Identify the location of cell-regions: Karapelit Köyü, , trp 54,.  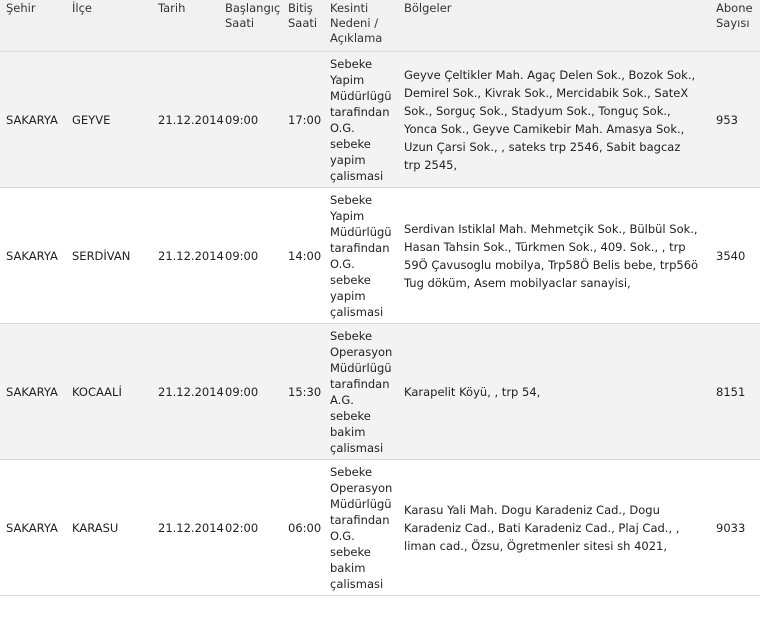
(554, 391).